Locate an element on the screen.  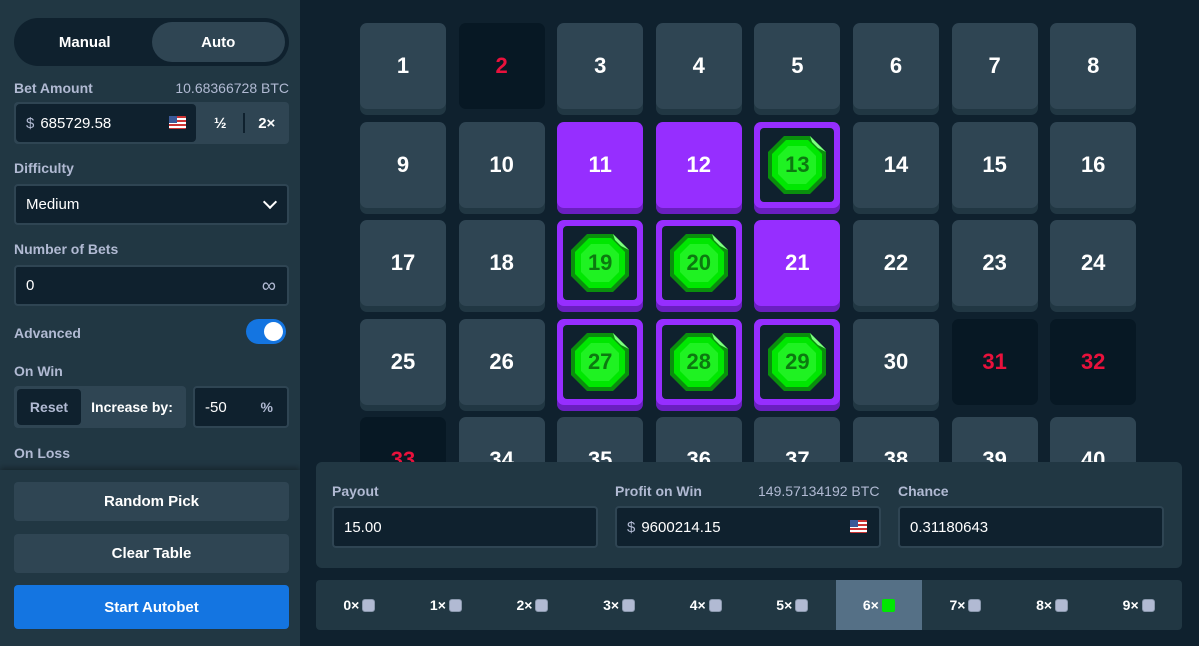
tile-23: 23 is located at coordinates (994, 263).